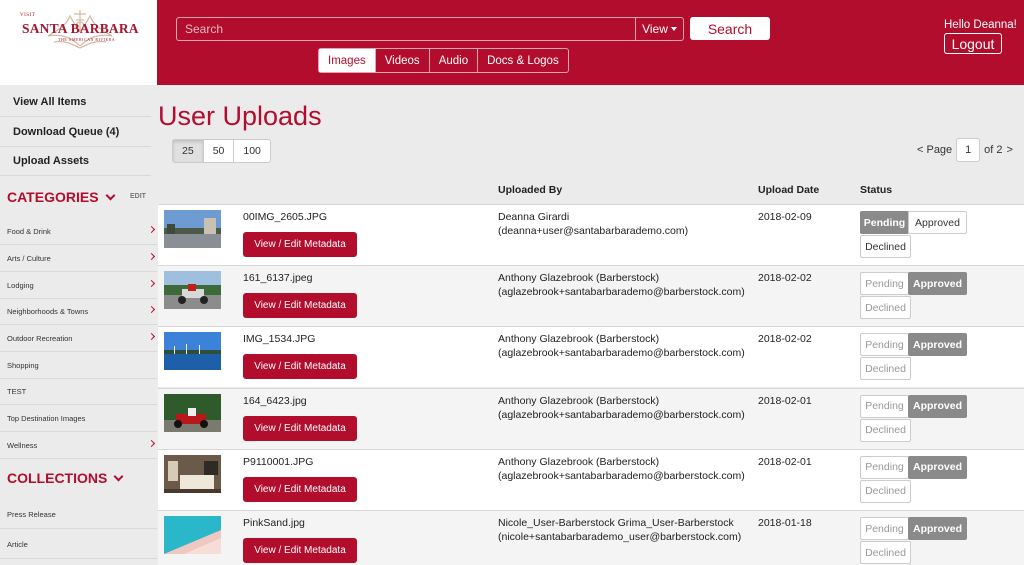 The height and width of the screenshot is (565, 1024). What do you see at coordinates (48, 311) in the screenshot?
I see `category-label: Neighborhoods & Towns` at bounding box center [48, 311].